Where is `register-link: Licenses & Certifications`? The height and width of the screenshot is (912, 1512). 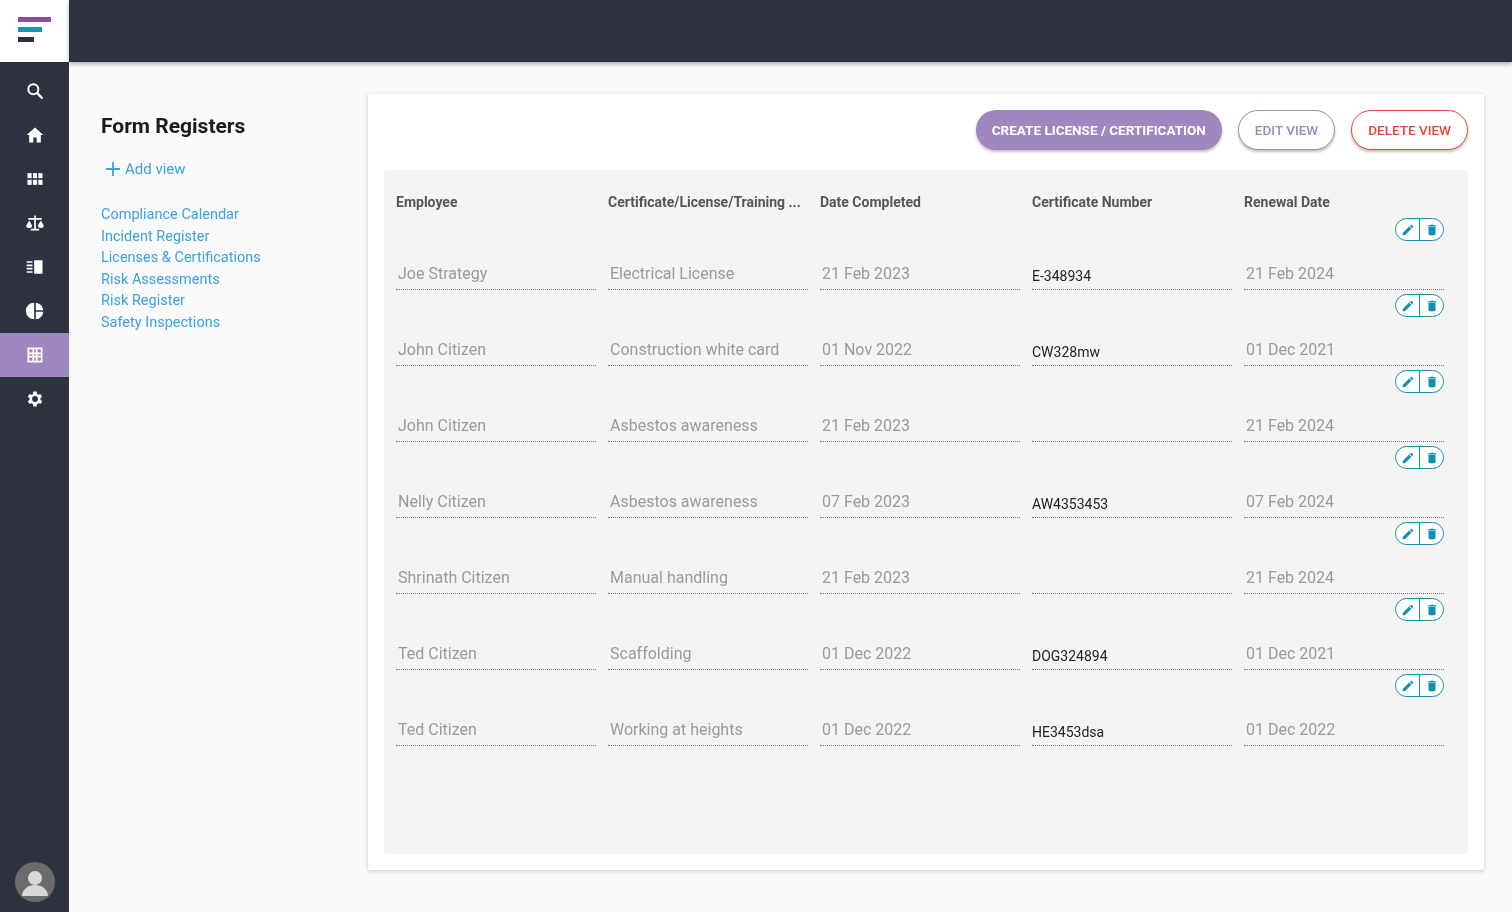 register-link: Licenses & Certifications is located at coordinates (234, 258).